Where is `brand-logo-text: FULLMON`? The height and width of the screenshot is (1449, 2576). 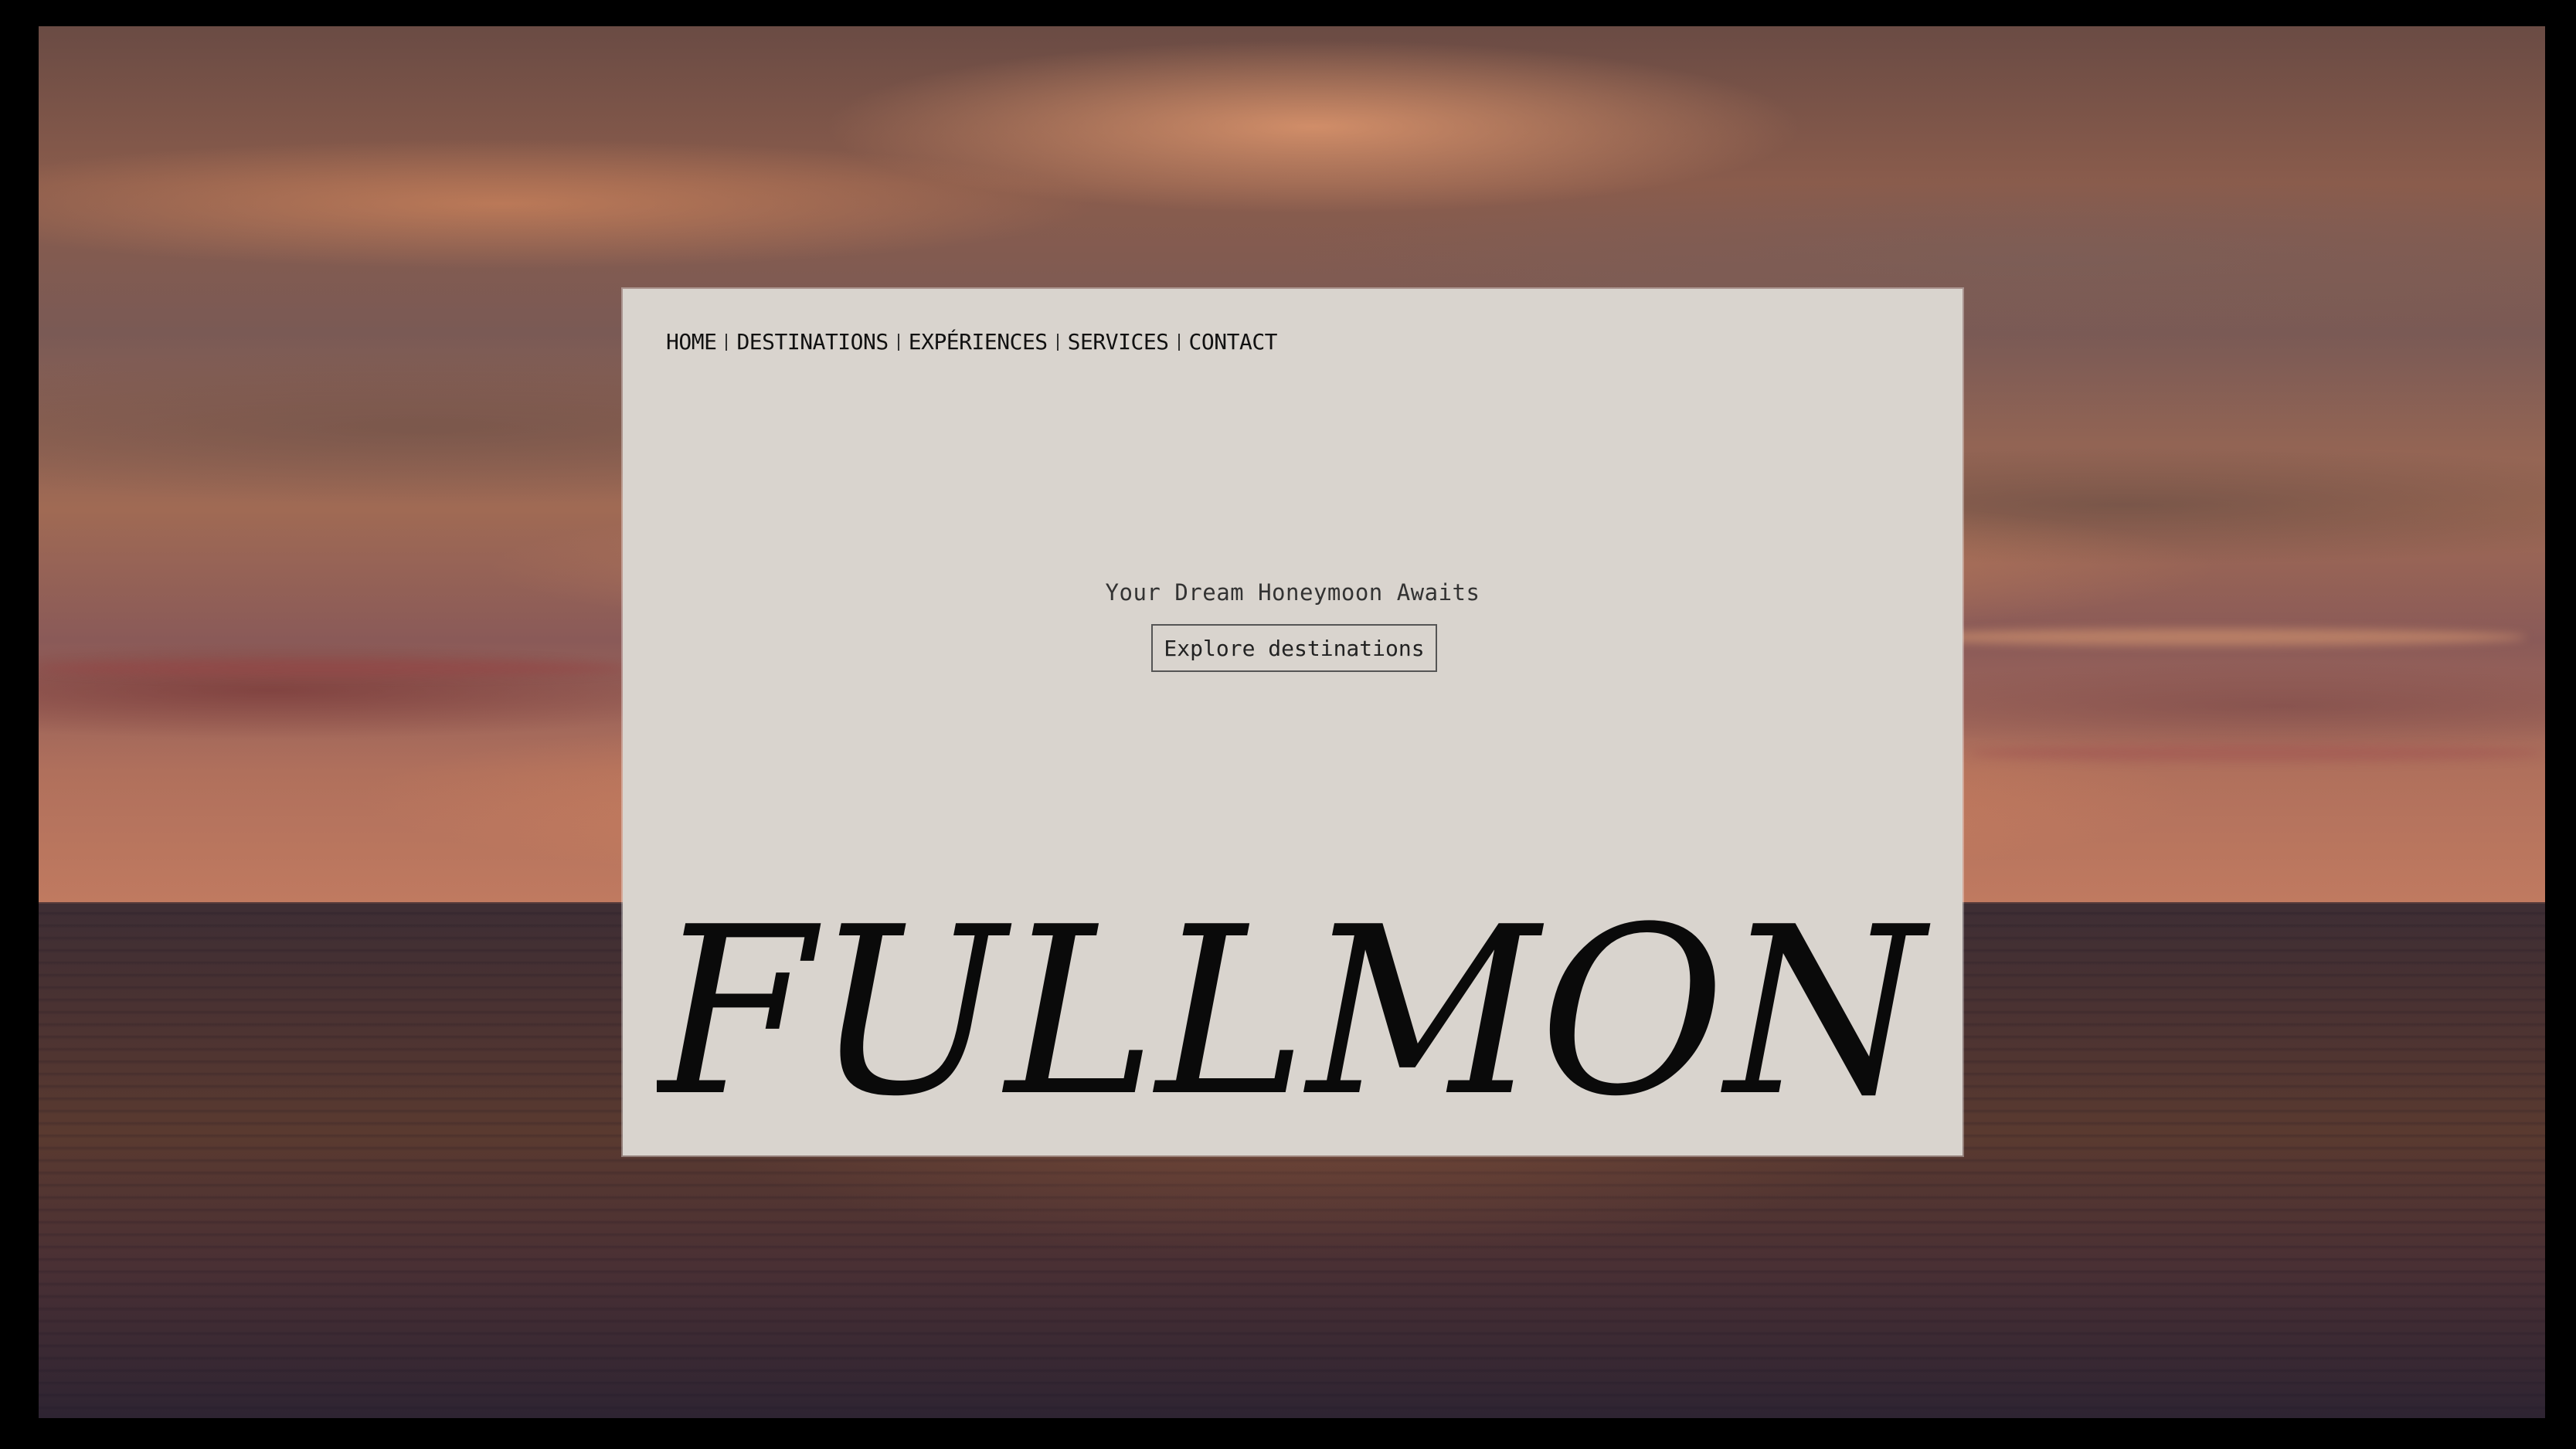 brand-logo-text: FULLMON is located at coordinates (1294, 1006).